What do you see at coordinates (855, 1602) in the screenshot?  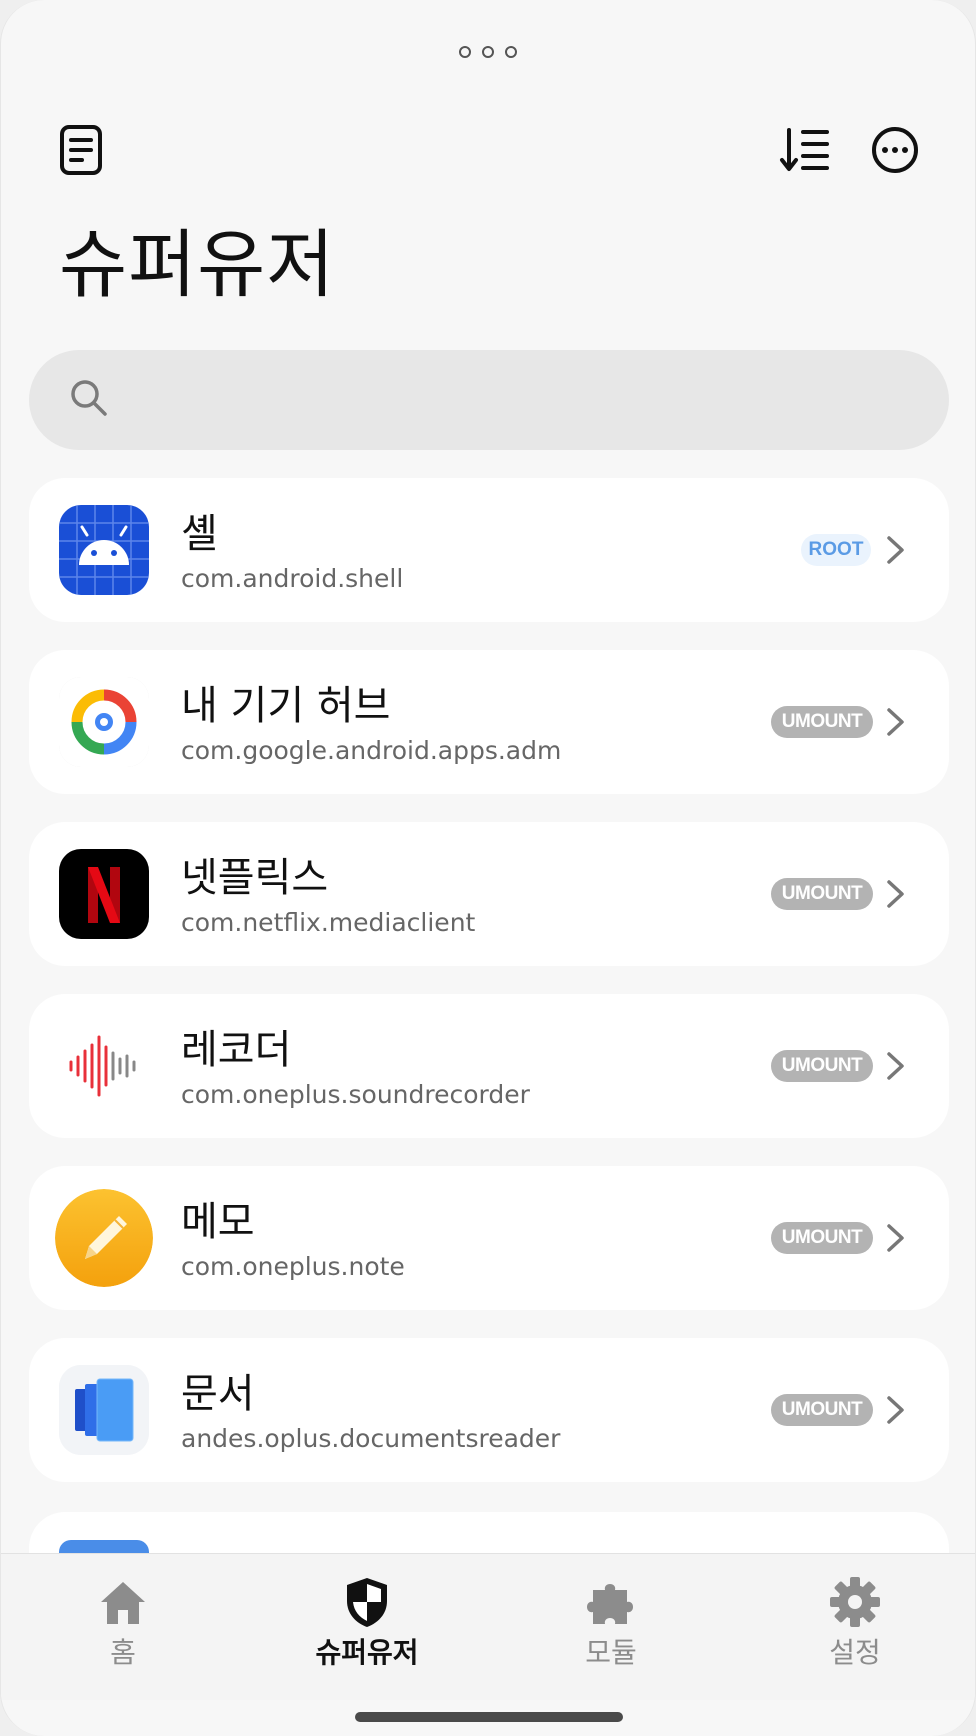 I see `gear-icon` at bounding box center [855, 1602].